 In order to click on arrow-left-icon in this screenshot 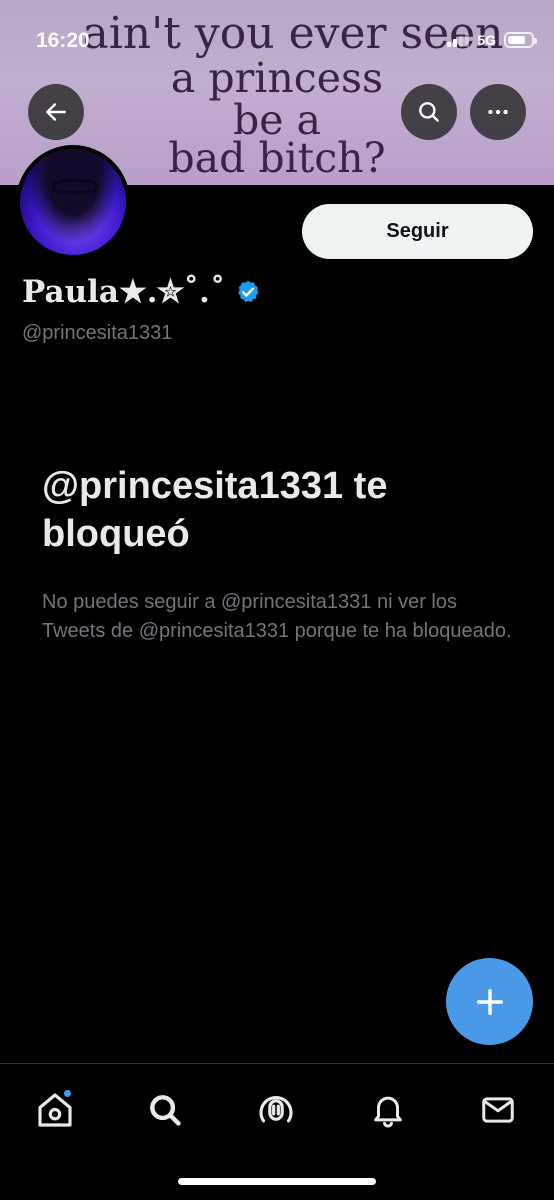, I will do `click(56, 112)`.